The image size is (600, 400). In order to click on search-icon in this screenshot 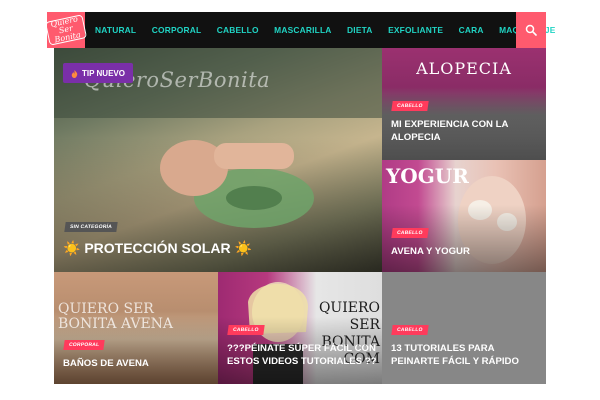, I will do `click(531, 30)`.